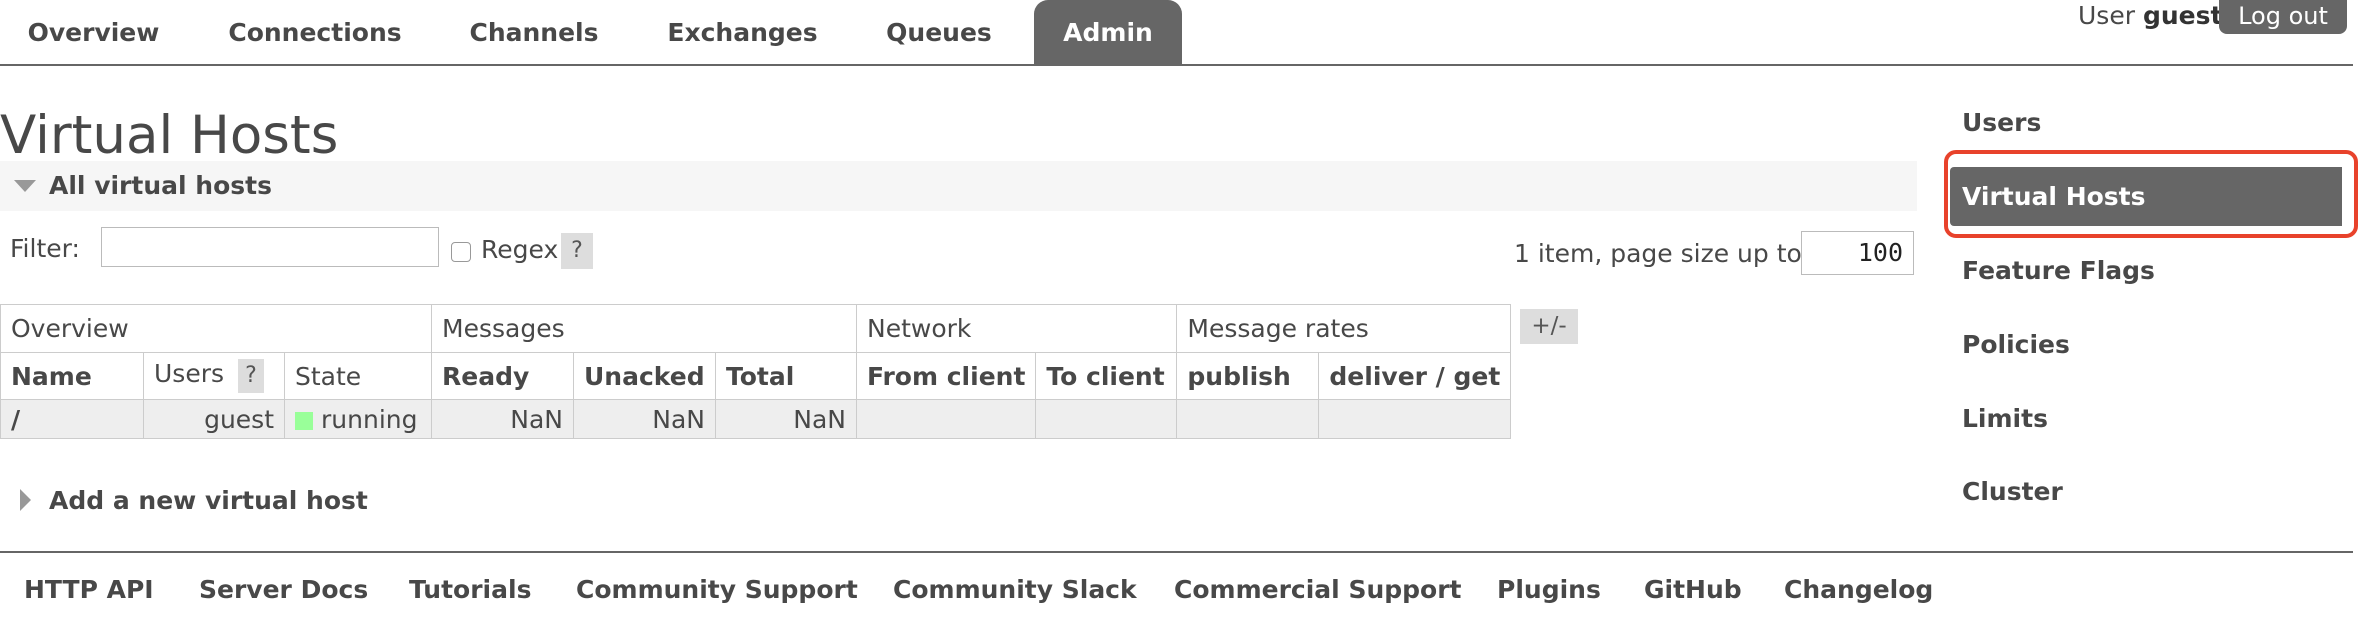 This screenshot has height=636, width=2368. What do you see at coordinates (1549, 326) in the screenshot?
I see `toggle-columns-button: +/-` at bounding box center [1549, 326].